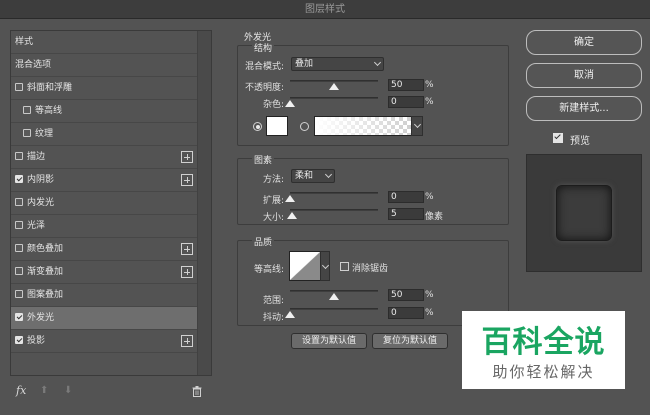  What do you see at coordinates (104, 134) in the screenshot?
I see `style-list-item: 纹理` at bounding box center [104, 134].